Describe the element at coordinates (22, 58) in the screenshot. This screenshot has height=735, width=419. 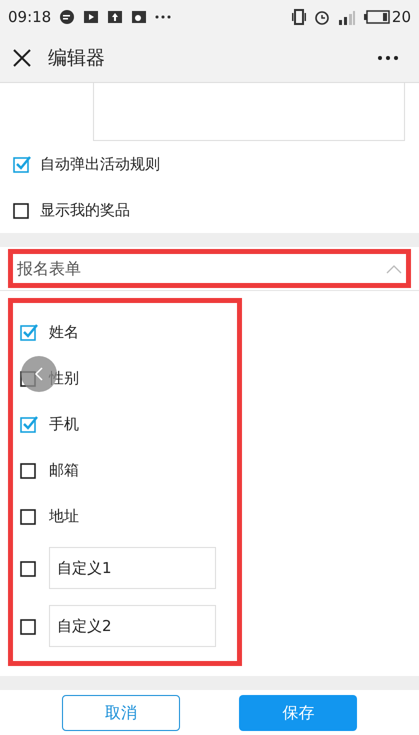
I see `close-icon` at that location.